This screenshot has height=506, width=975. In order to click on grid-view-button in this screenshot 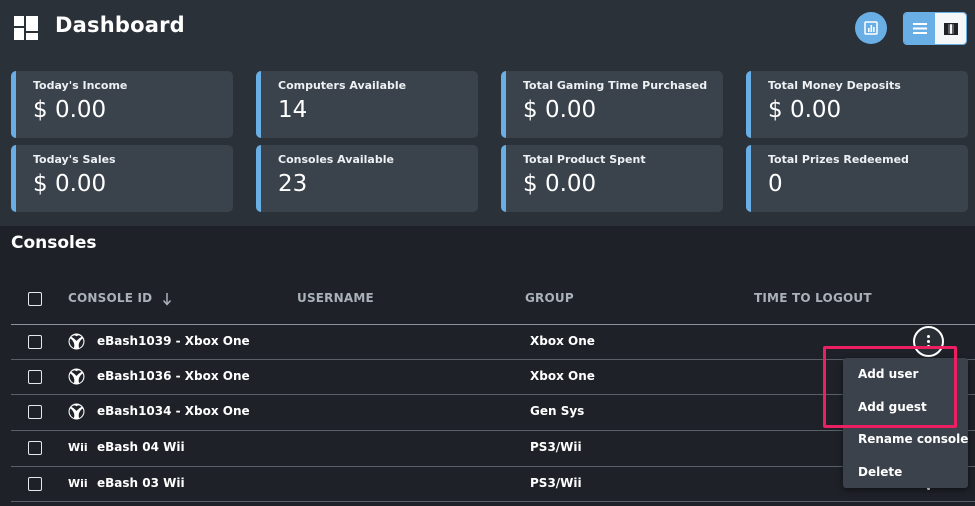, I will do `click(950, 28)`.